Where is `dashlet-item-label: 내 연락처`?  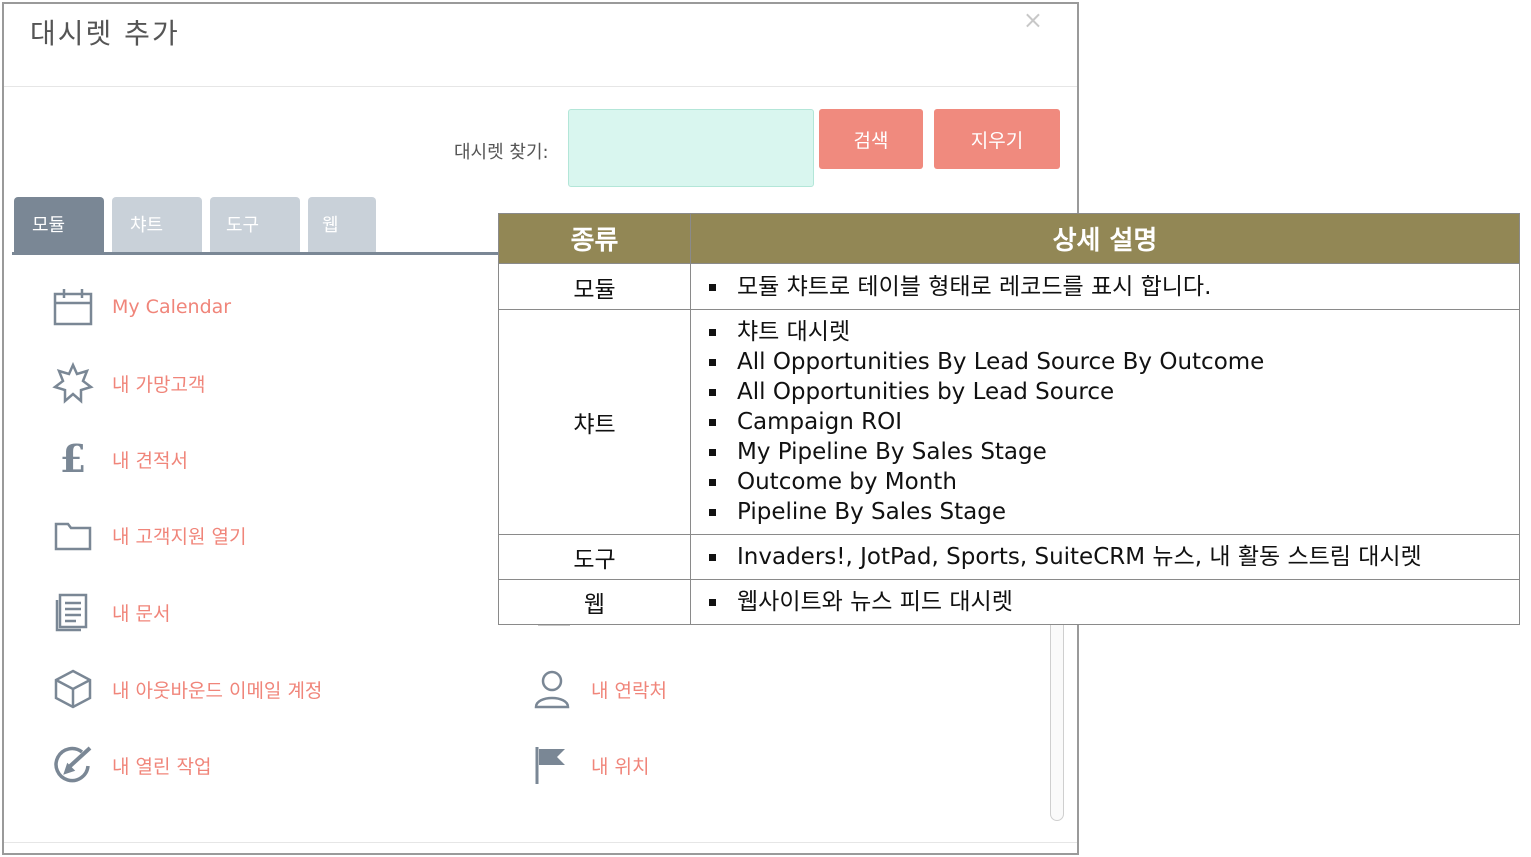 dashlet-item-label: 내 연락처 is located at coordinates (629, 690).